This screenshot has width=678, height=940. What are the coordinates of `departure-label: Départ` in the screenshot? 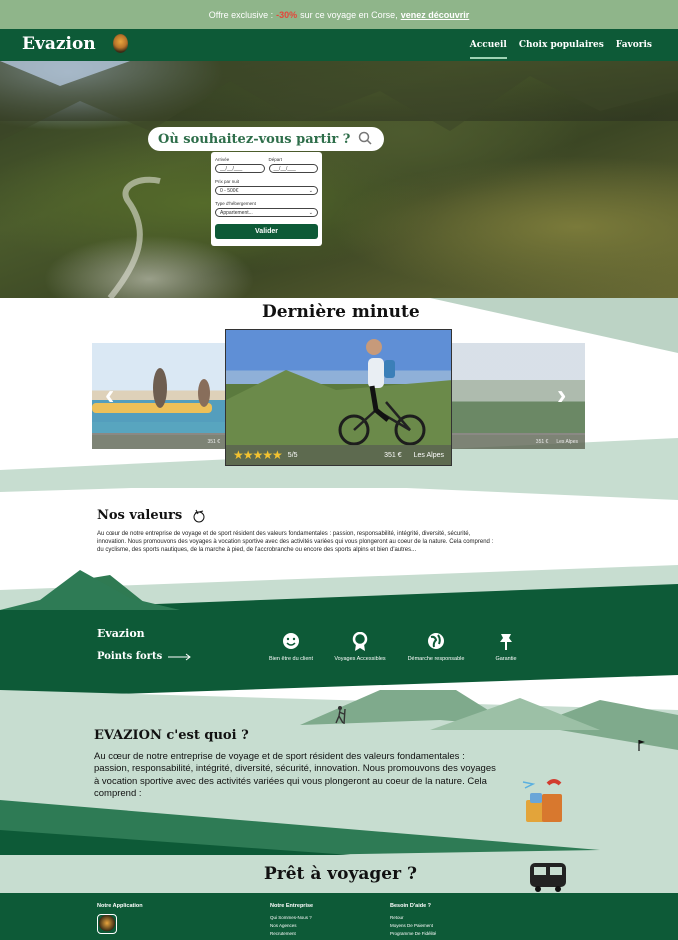 It's located at (275, 159).